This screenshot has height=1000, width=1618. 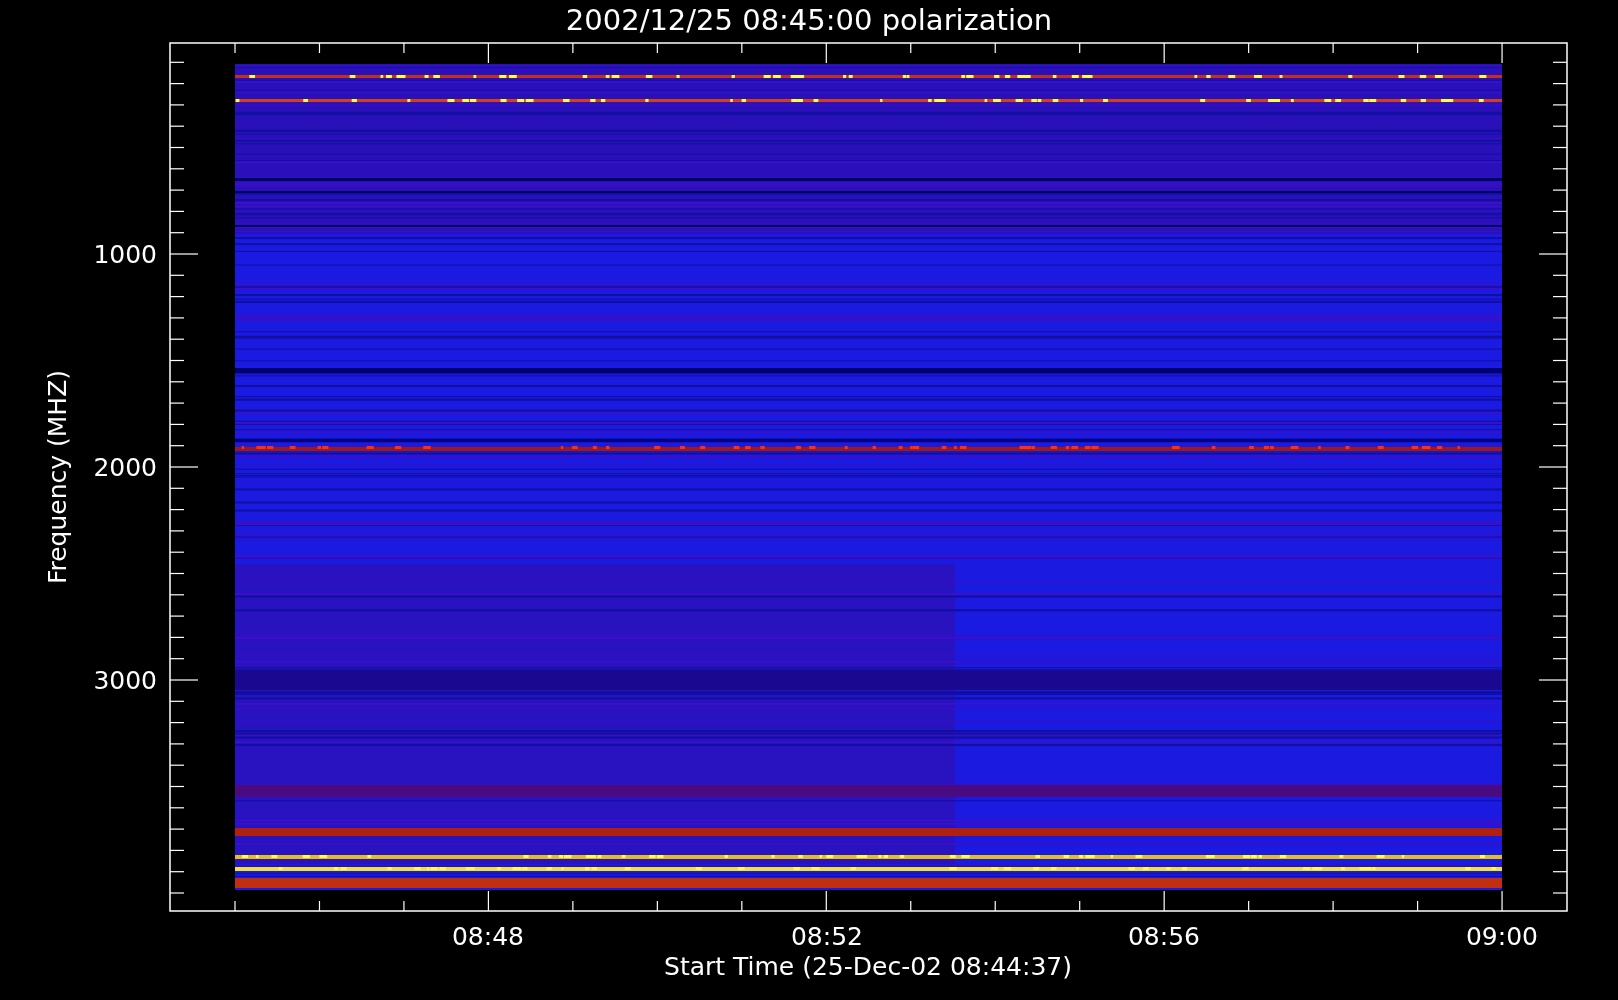 I want to click on y-axis-label: Frequency (MHZ), so click(x=57, y=477).